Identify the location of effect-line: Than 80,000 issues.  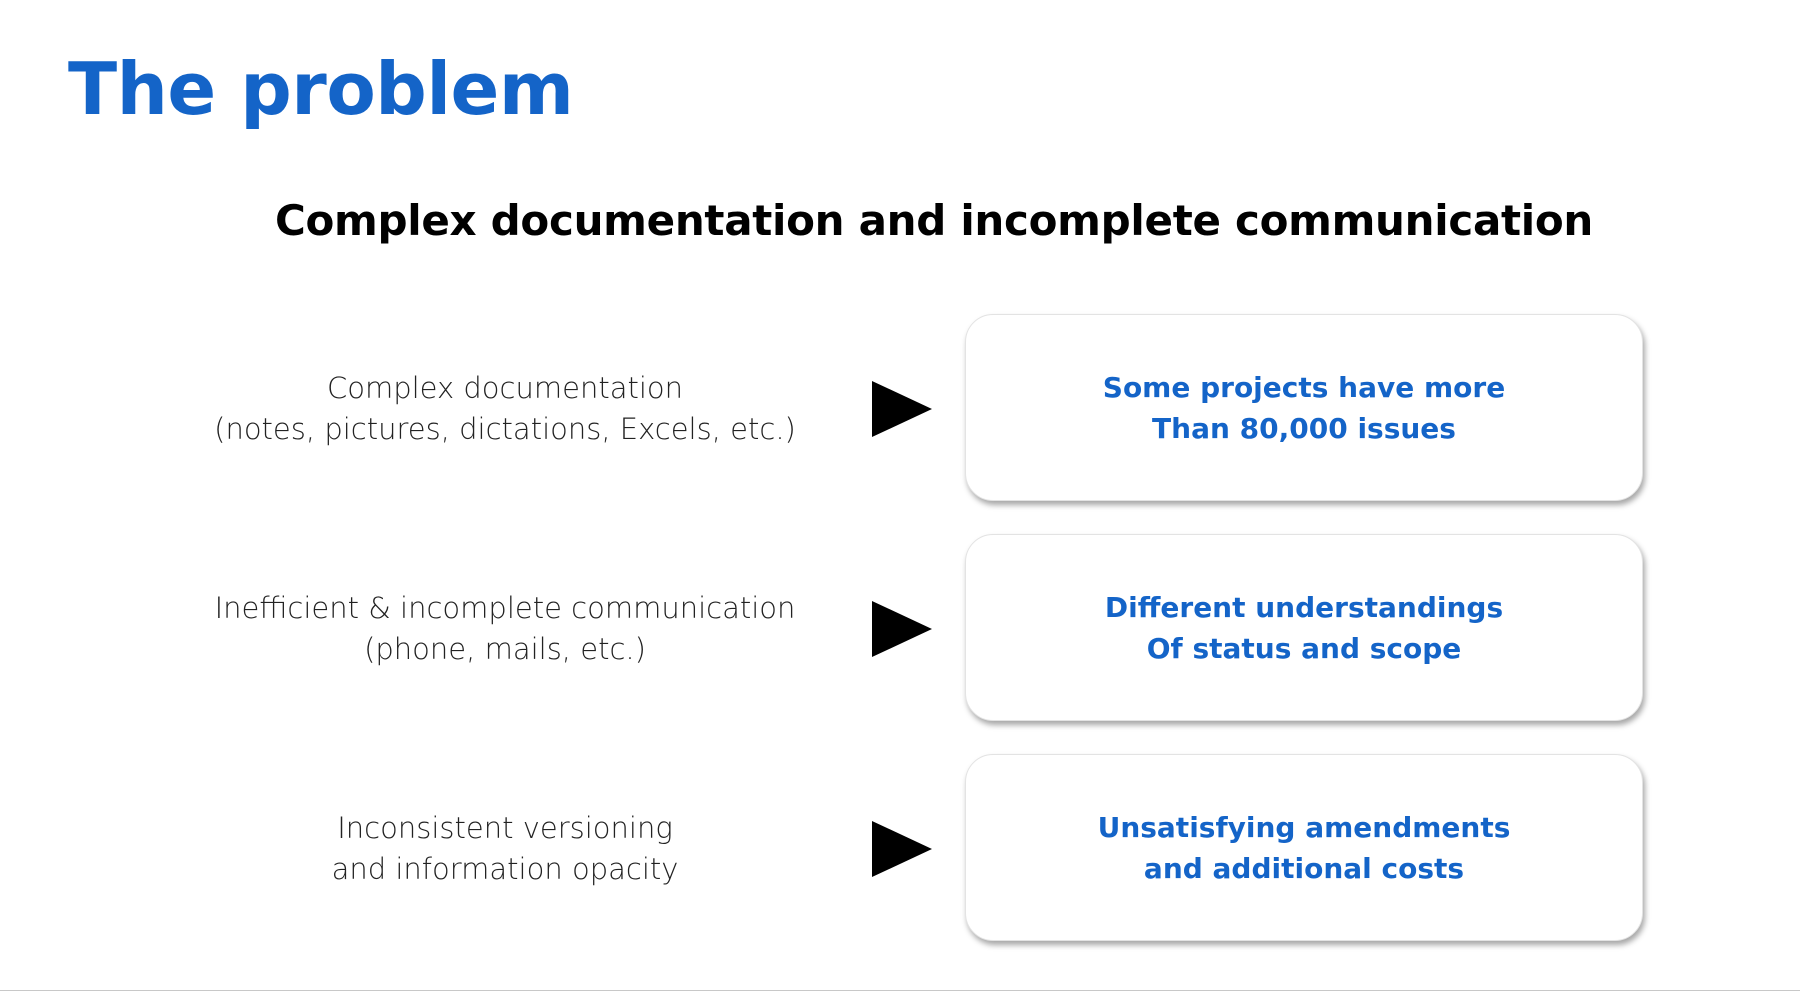
(1304, 428).